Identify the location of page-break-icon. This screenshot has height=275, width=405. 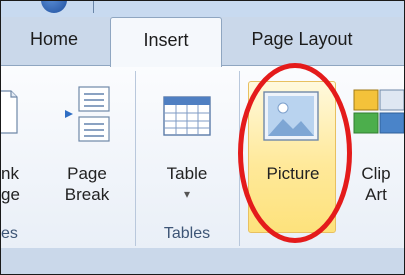
(87, 114).